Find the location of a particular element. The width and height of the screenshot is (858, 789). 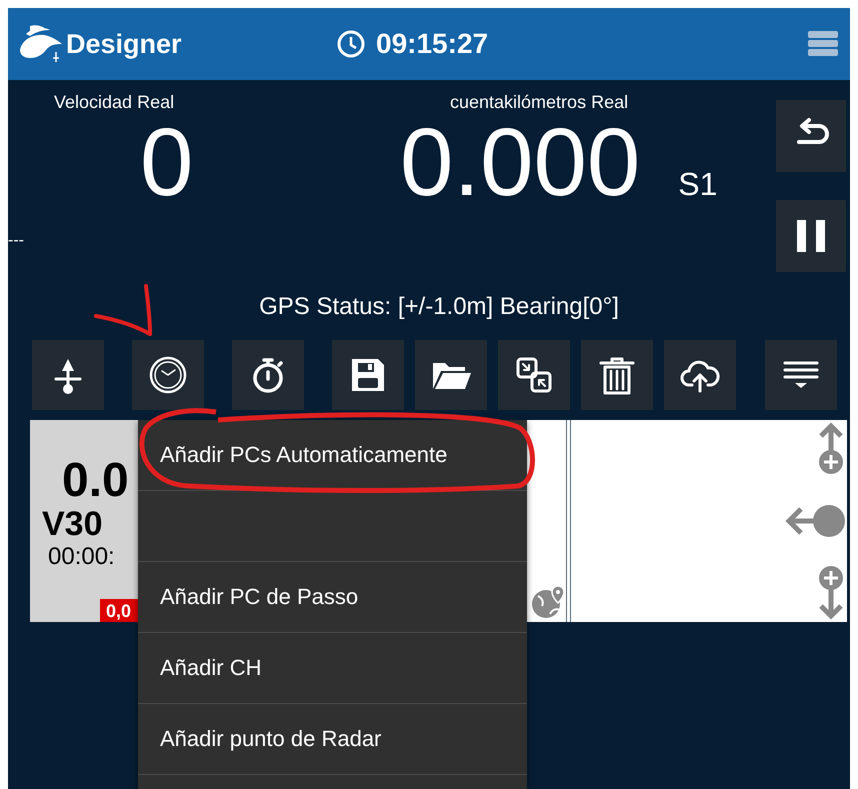

card-time: 00:00: is located at coordinates (82, 557).